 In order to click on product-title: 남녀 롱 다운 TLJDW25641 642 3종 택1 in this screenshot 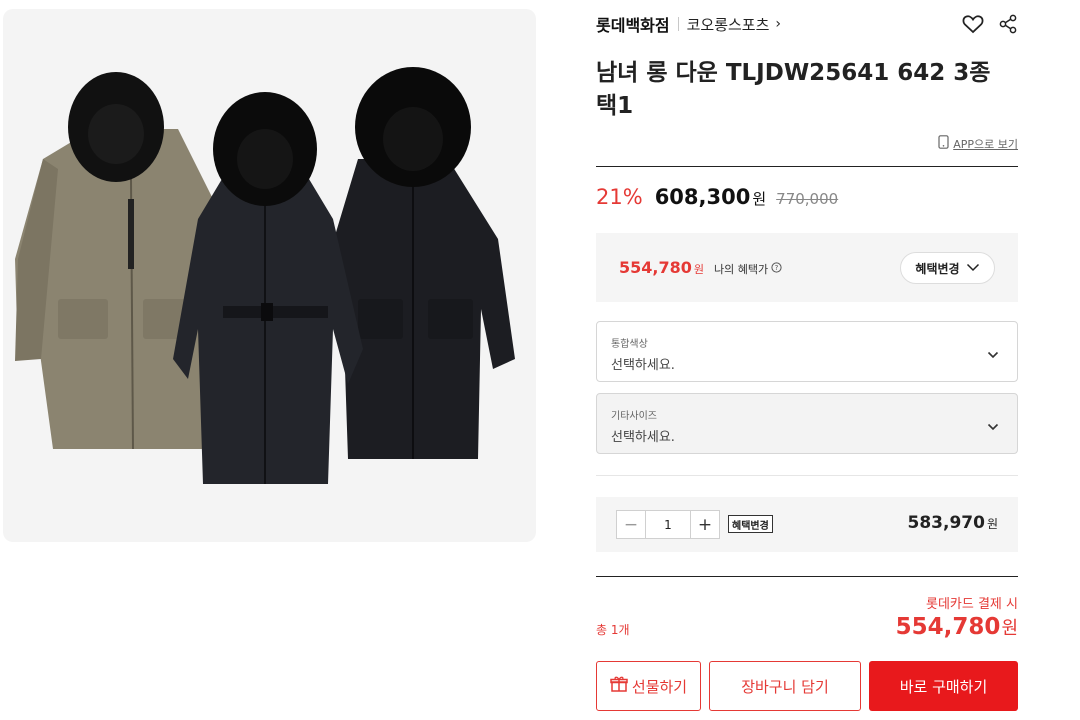, I will do `click(793, 89)`.